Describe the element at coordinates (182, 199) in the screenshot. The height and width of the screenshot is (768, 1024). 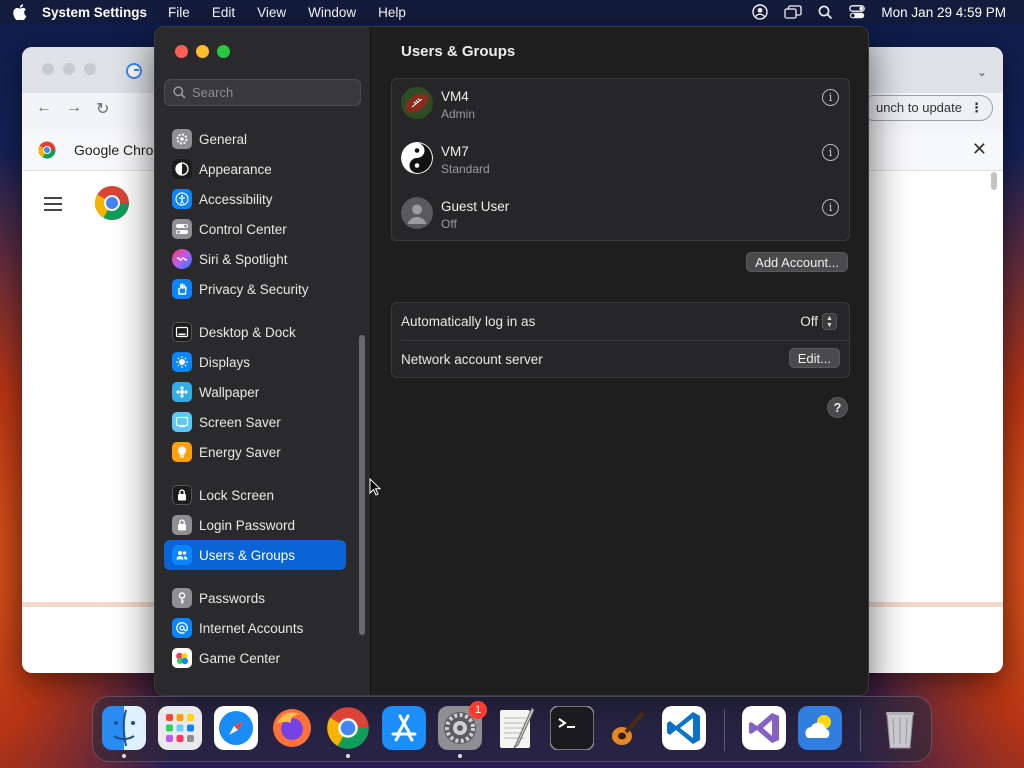
I see `accessibility-icon` at that location.